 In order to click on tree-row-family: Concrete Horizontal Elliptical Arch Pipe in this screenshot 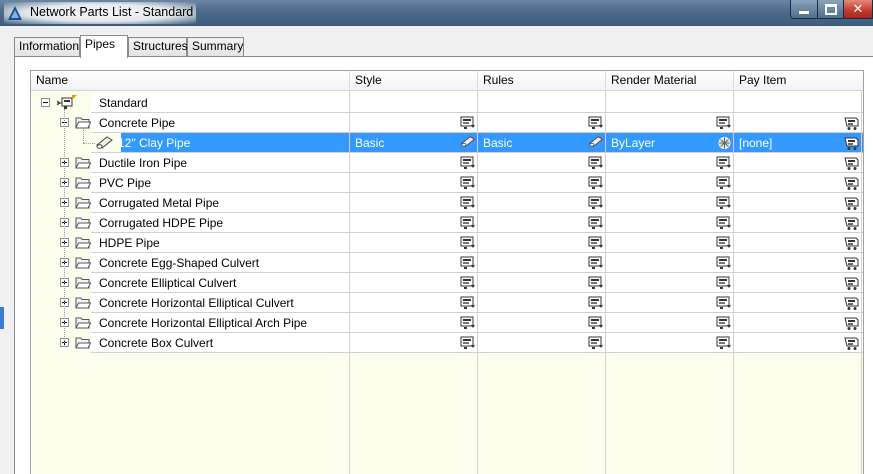, I will do `click(447, 323)`.